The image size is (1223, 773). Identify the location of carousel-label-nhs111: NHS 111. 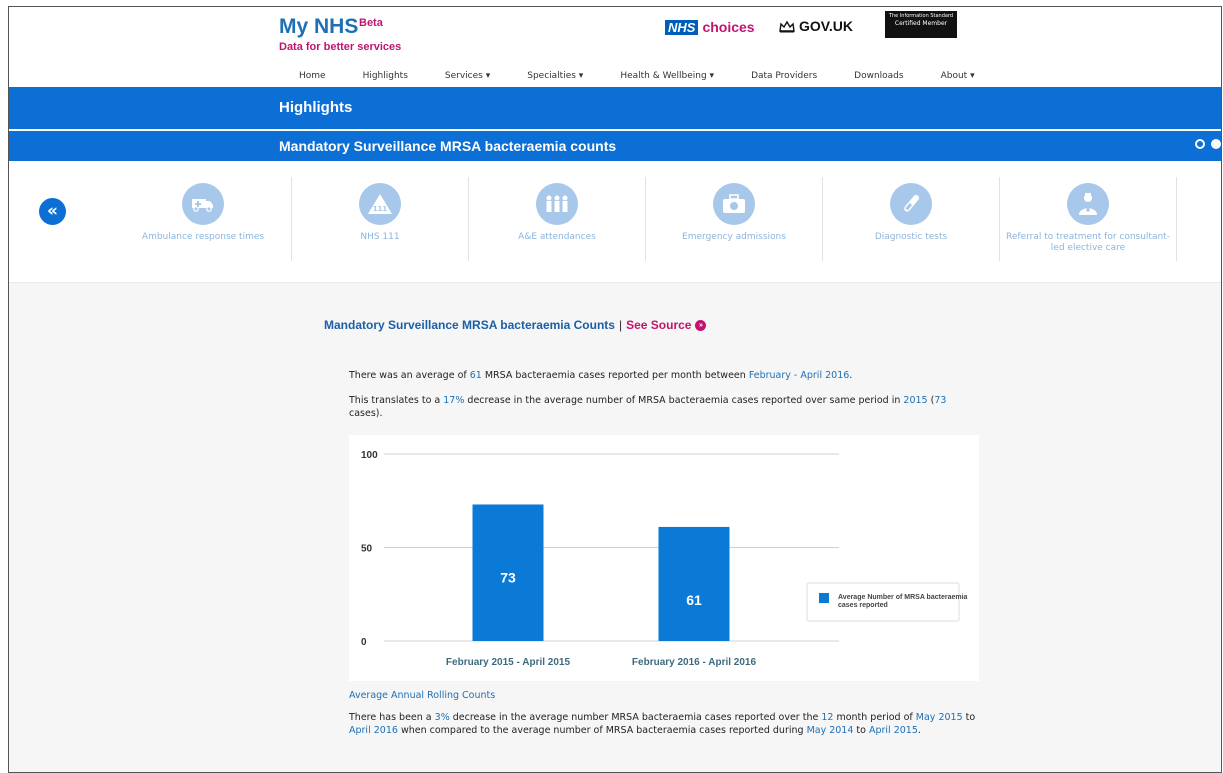
(380, 237).